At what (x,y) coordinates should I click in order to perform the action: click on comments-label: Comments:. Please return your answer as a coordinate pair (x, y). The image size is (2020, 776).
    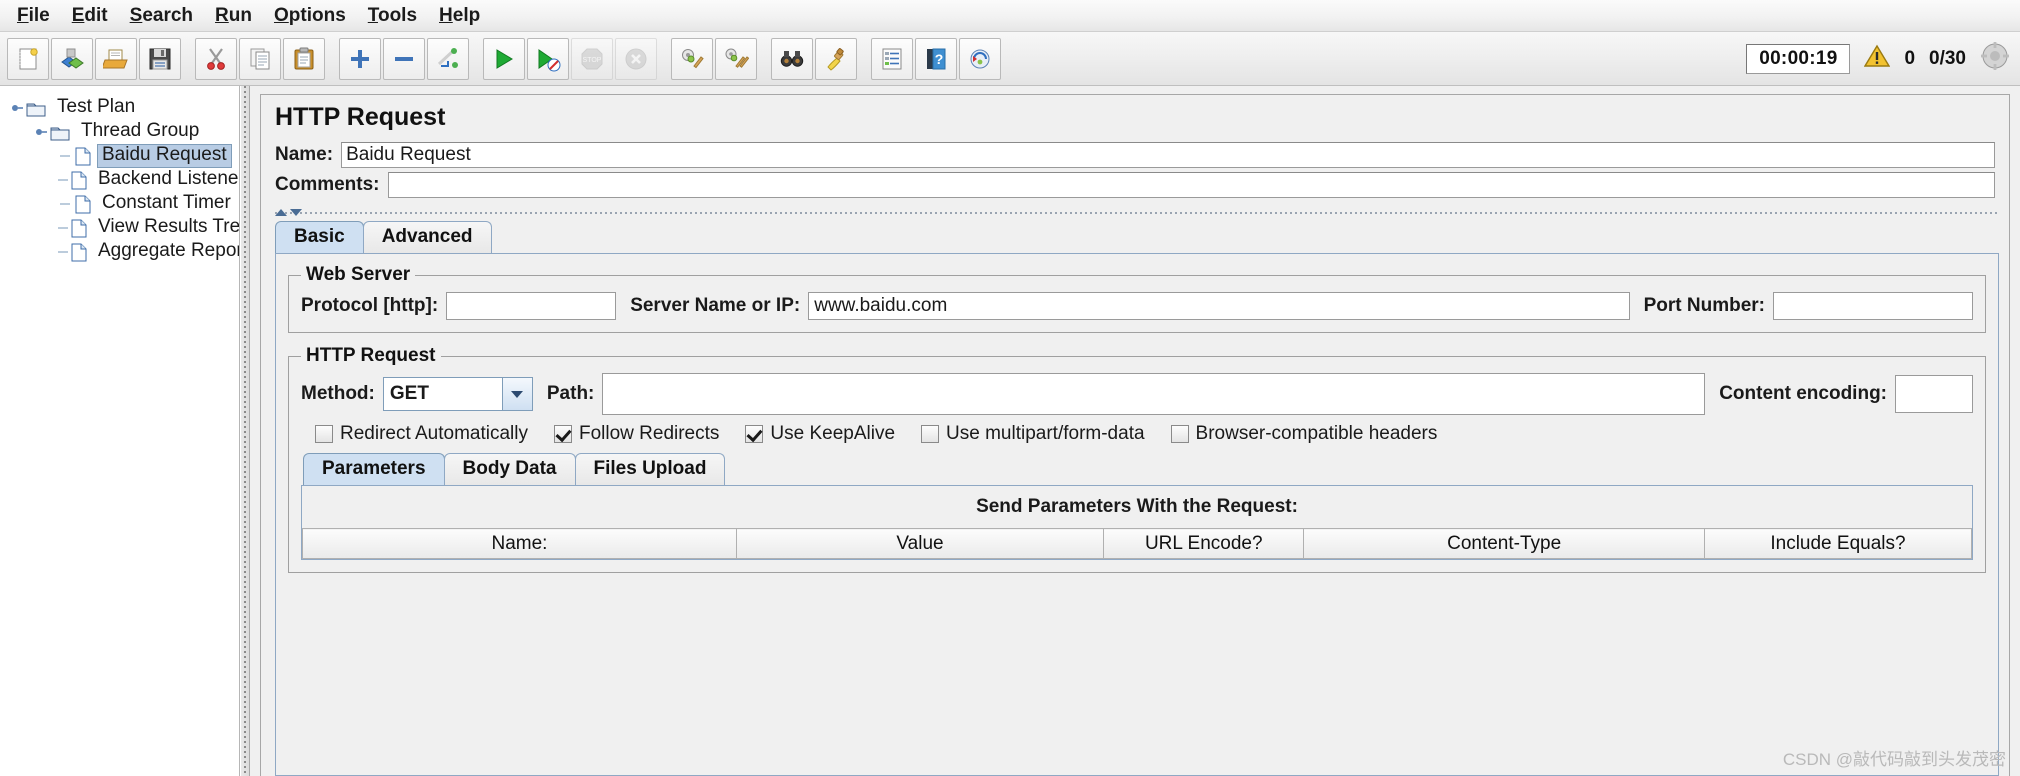
    Looking at the image, I should click on (327, 184).